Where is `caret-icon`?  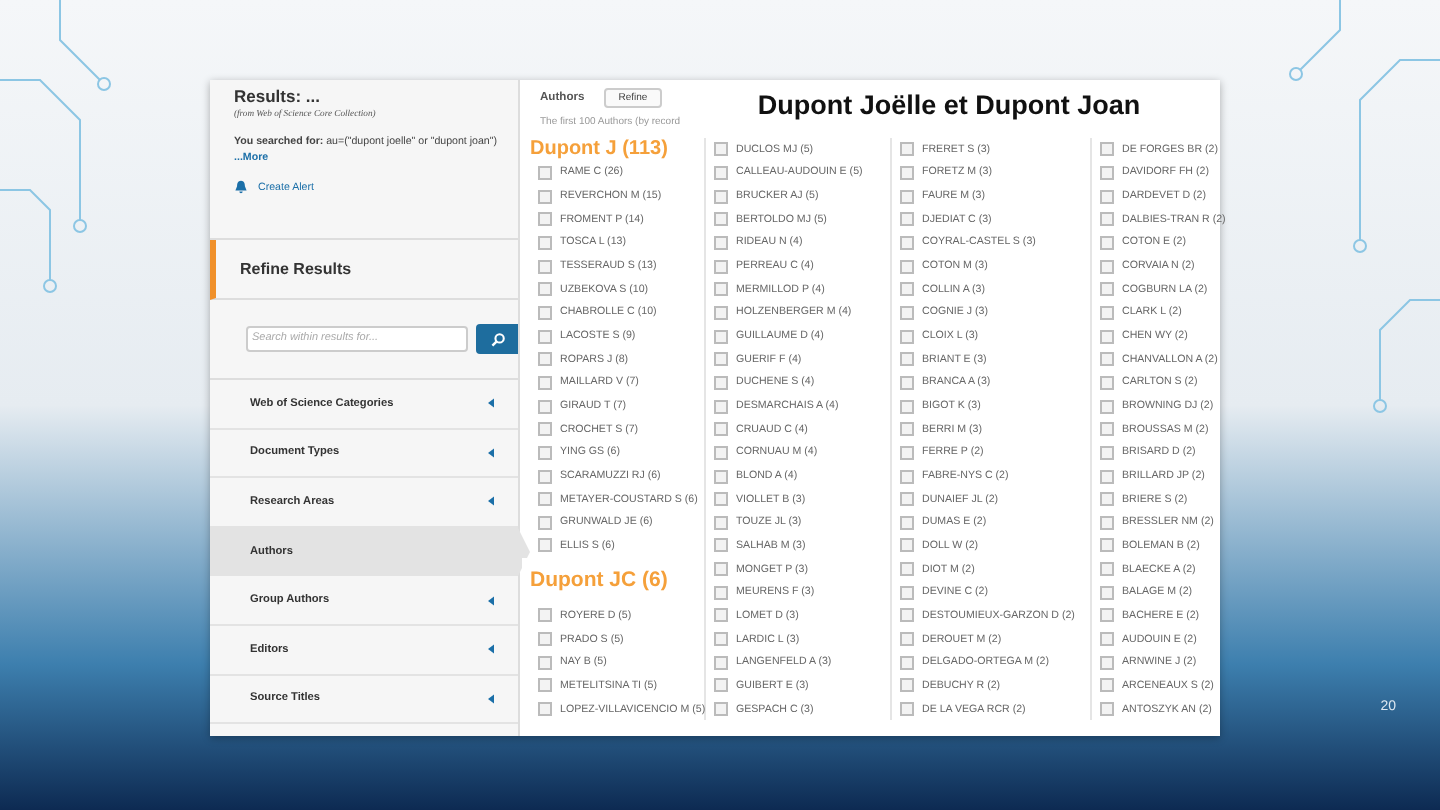 caret-icon is located at coordinates (491, 452).